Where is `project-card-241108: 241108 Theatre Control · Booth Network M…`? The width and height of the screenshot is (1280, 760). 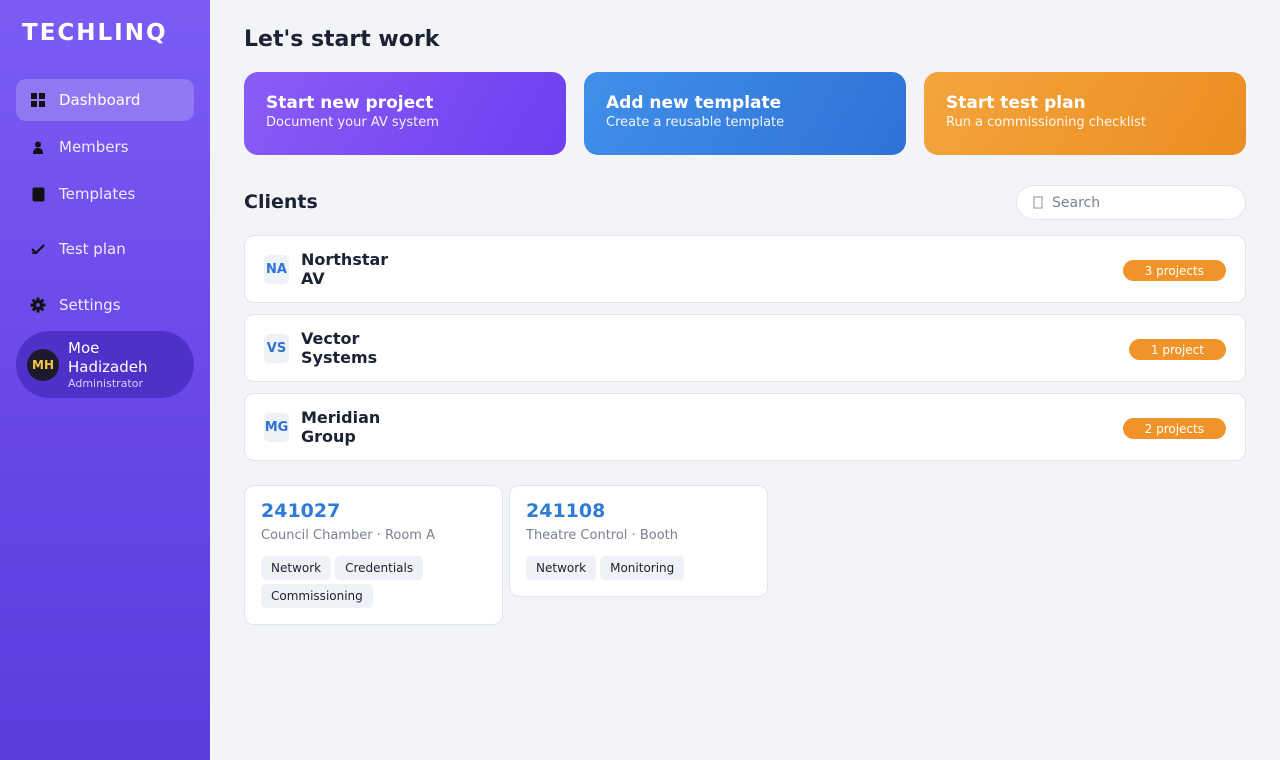
project-card-241108: 241108 Theatre Control · Booth Network M… is located at coordinates (638, 541).